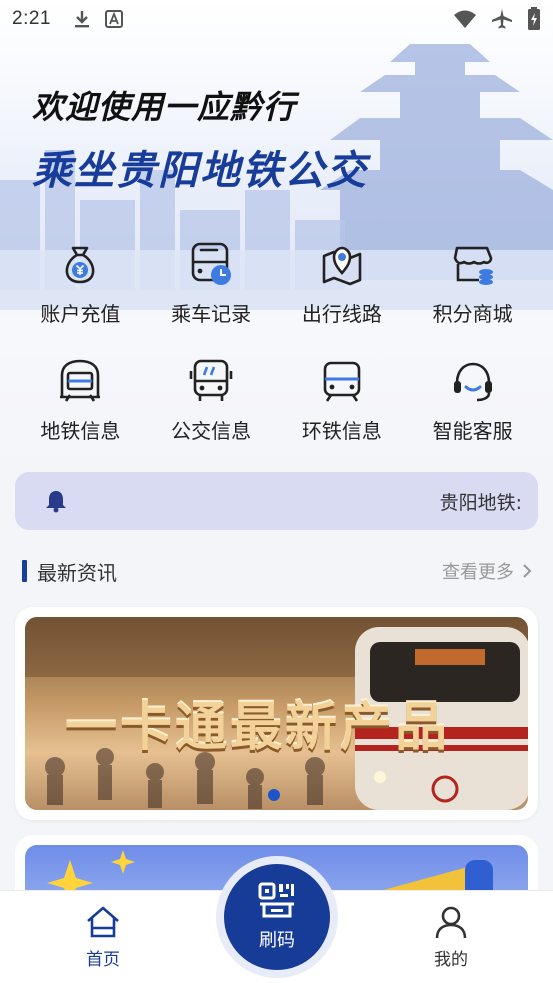  I want to click on news-section-header: 最新资讯 查看更多, so click(277, 571).